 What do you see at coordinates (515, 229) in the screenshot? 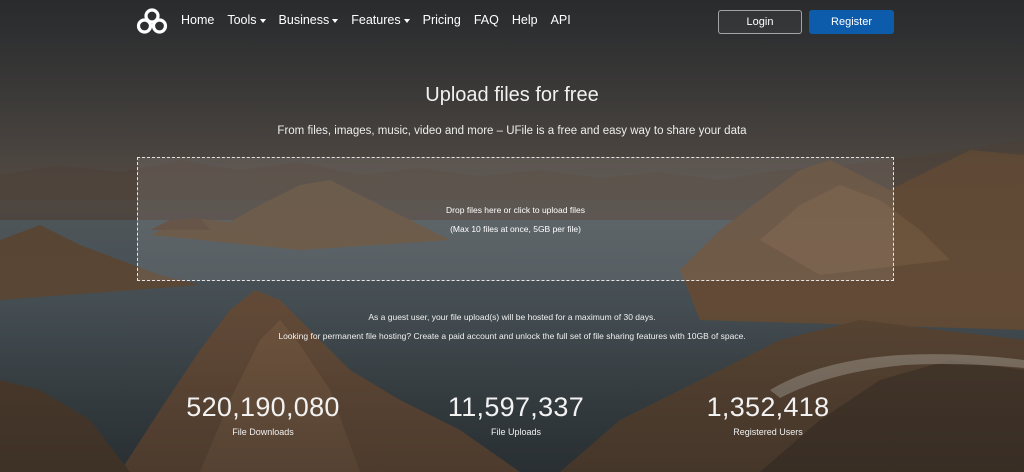
I see `dropzone-limits: (Max 10 files at once, 5GB per file)` at bounding box center [515, 229].